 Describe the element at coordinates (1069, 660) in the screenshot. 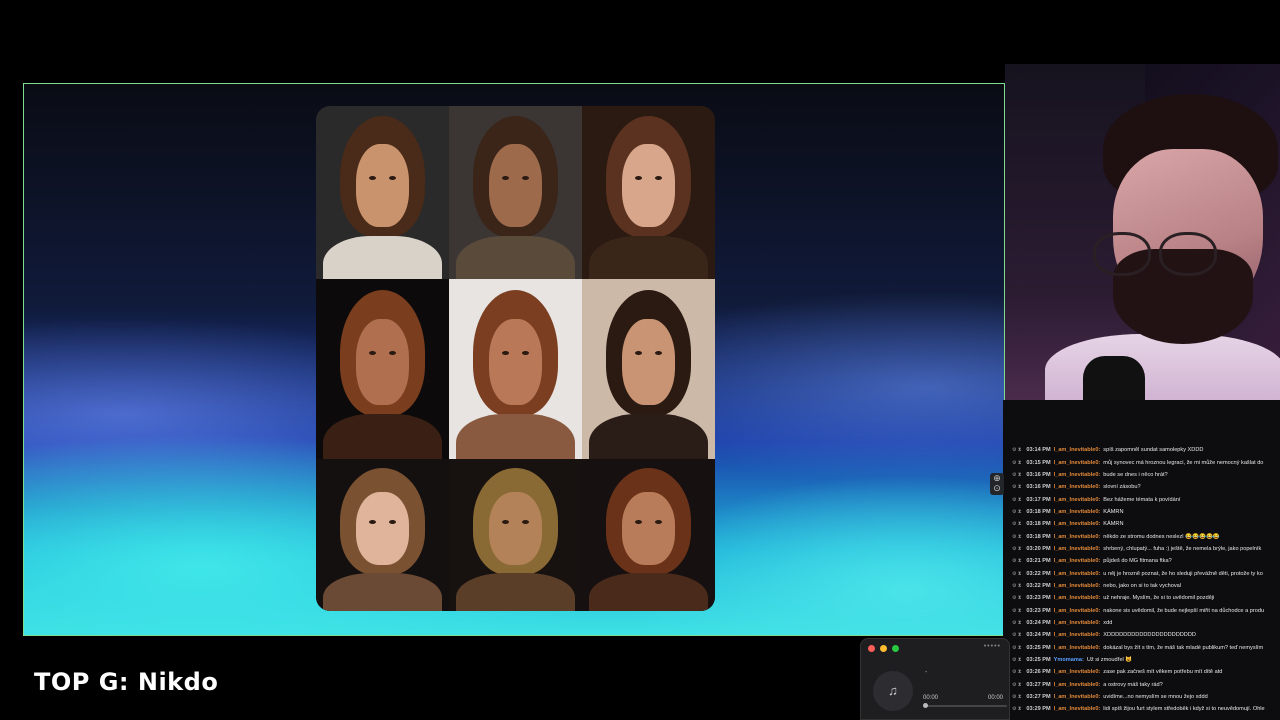

I see `chat-username: Ymomama:` at that location.